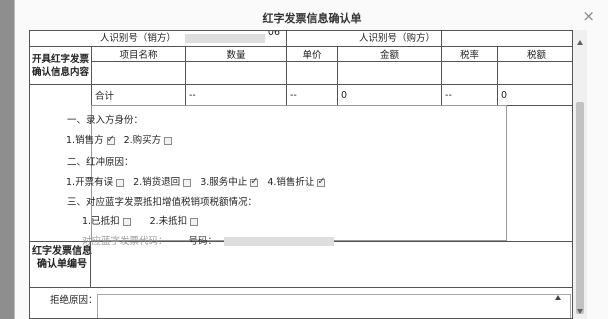  I want to click on reject-reason-row: 拒绝原因：, so click(301, 302).